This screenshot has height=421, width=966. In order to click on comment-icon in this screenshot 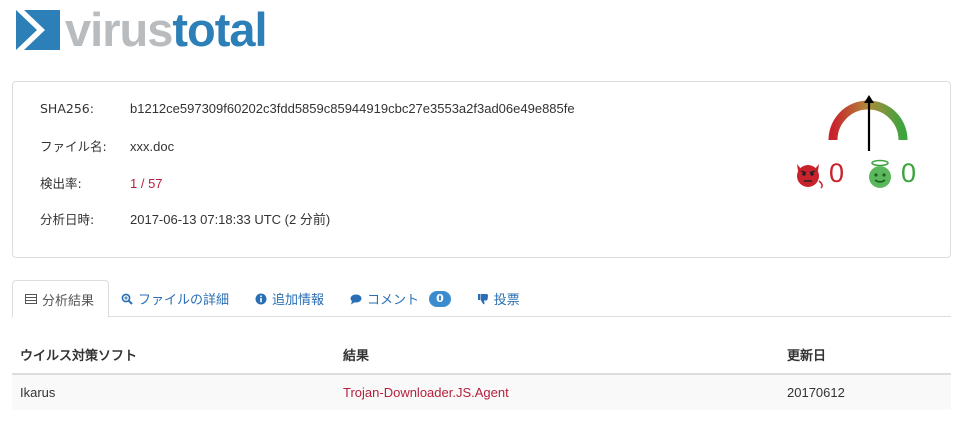, I will do `click(356, 299)`.